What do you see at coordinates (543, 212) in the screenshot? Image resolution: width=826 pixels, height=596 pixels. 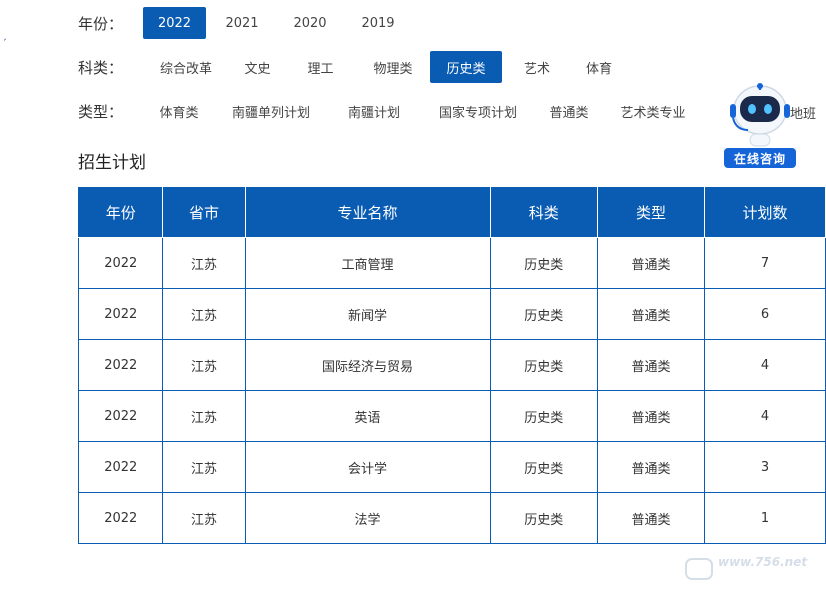 I see `column-header-subject: 科类` at bounding box center [543, 212].